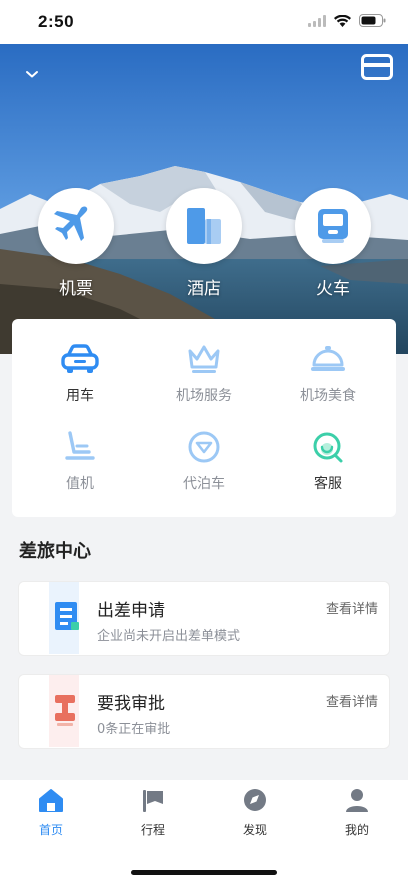  Describe the element at coordinates (352, 607) in the screenshot. I see `trip-request-details-link: 查看详情` at that location.